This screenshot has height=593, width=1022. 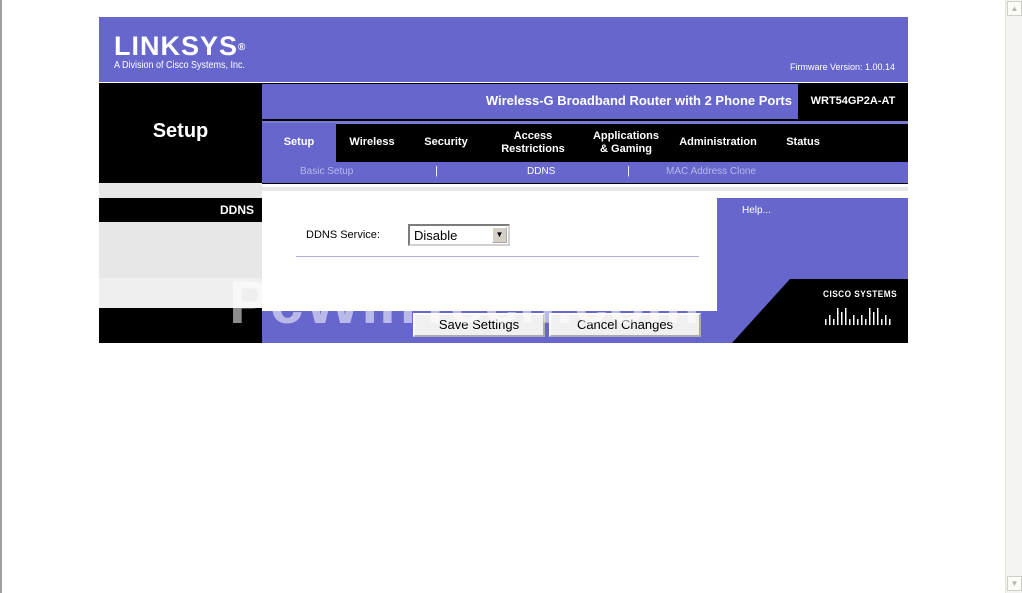 I want to click on tab-applications-gaming: Applications & Gaming, so click(x=626, y=142).